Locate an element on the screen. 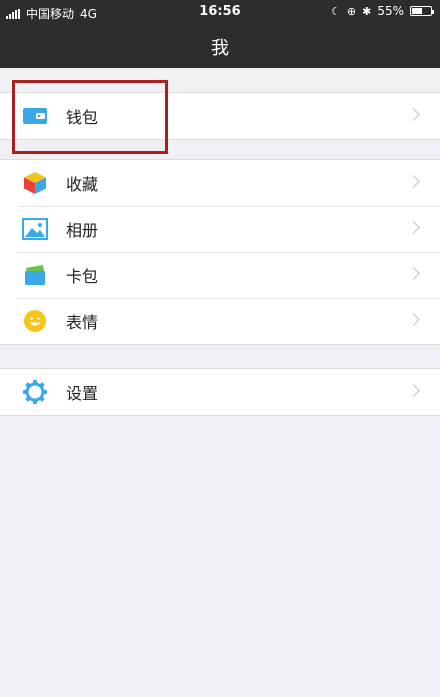 The height and width of the screenshot is (697, 440). menu-item-label: 收藏 is located at coordinates (82, 184).